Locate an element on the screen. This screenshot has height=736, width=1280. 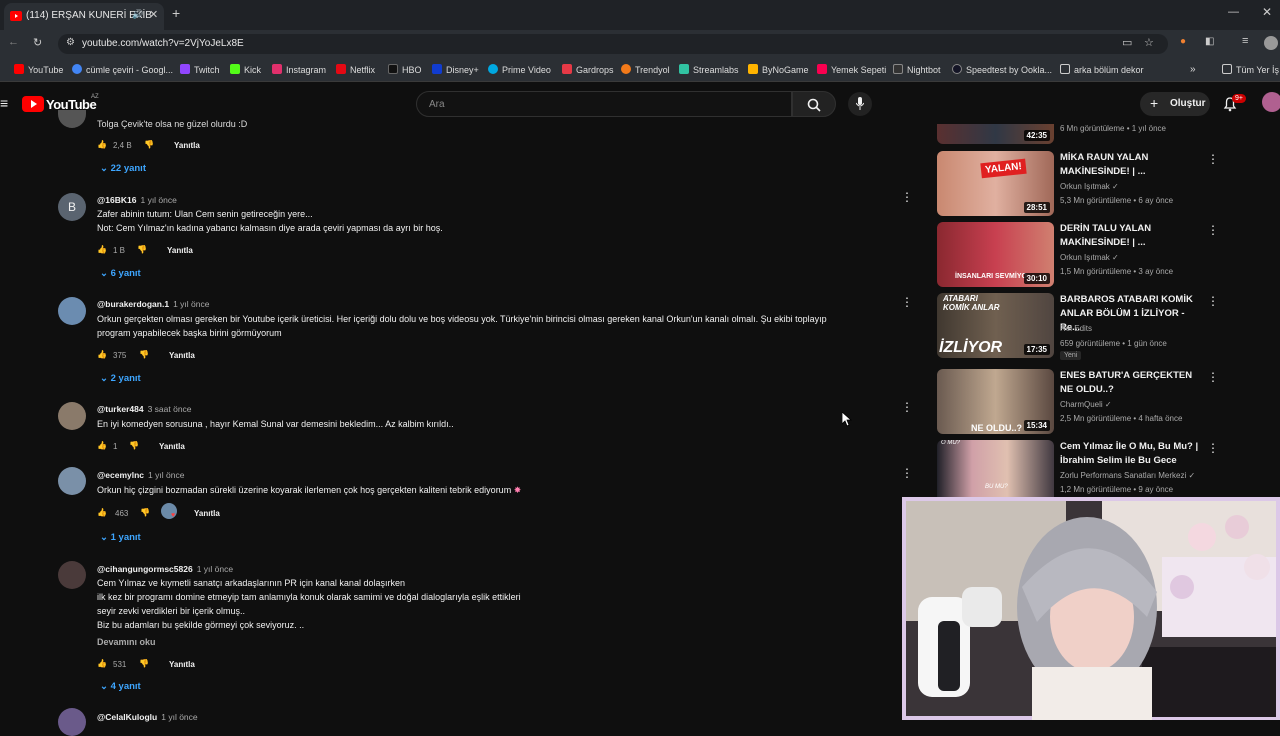
new-tab-icon: + is located at coordinates (176, 13).